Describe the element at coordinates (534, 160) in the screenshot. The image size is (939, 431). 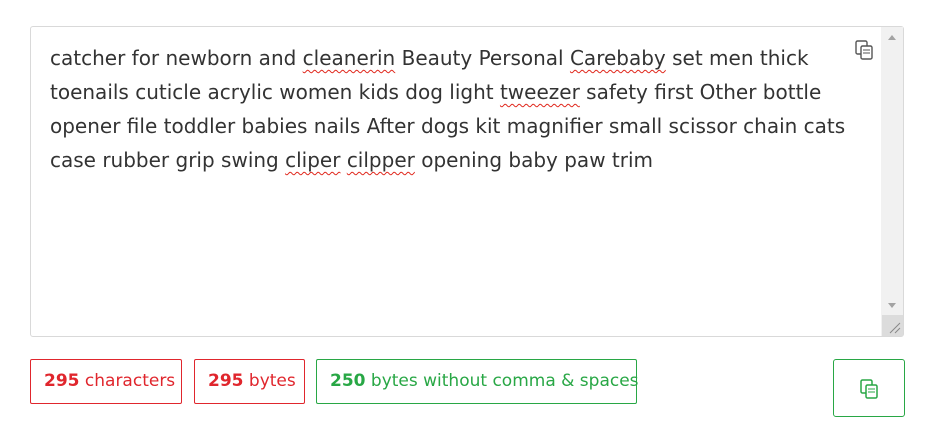
I see `text-segment: opening baby paw trim` at that location.